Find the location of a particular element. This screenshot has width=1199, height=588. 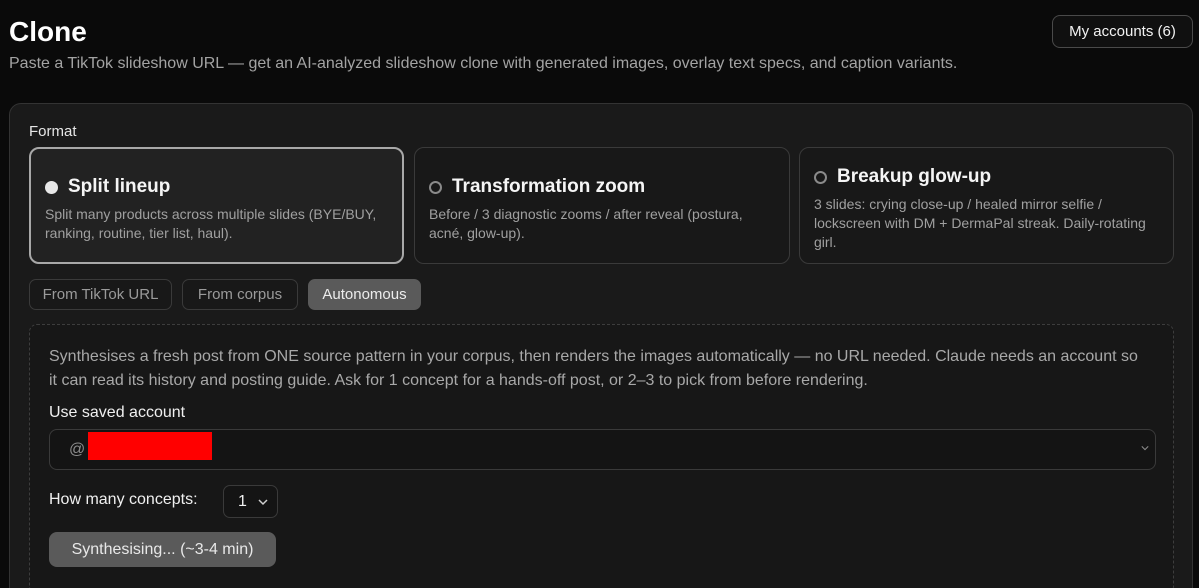

tab-from-tiktok-url: From TikTok URL is located at coordinates (100, 294).